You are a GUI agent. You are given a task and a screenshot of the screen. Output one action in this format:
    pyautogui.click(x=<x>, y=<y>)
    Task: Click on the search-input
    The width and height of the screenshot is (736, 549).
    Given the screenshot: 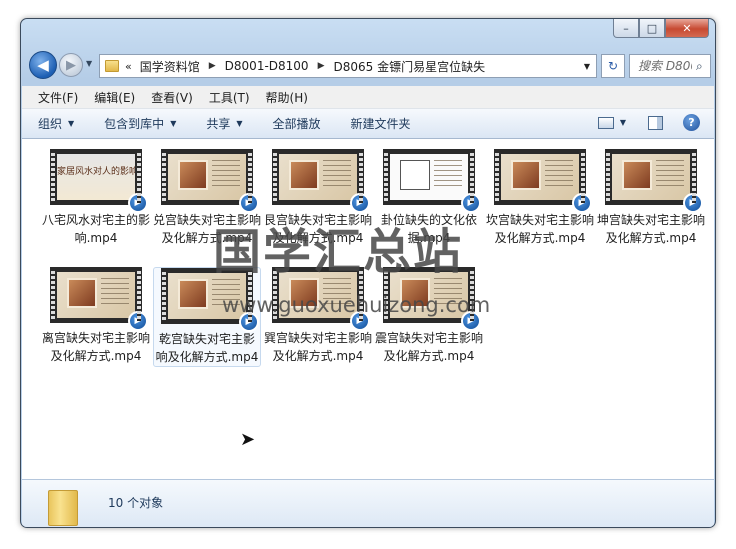 What is the action you would take?
    pyautogui.click(x=665, y=66)
    